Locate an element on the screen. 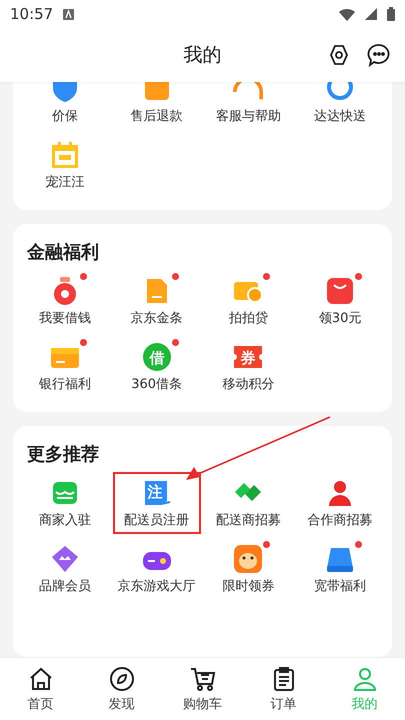  battery-icon is located at coordinates (391, 14).